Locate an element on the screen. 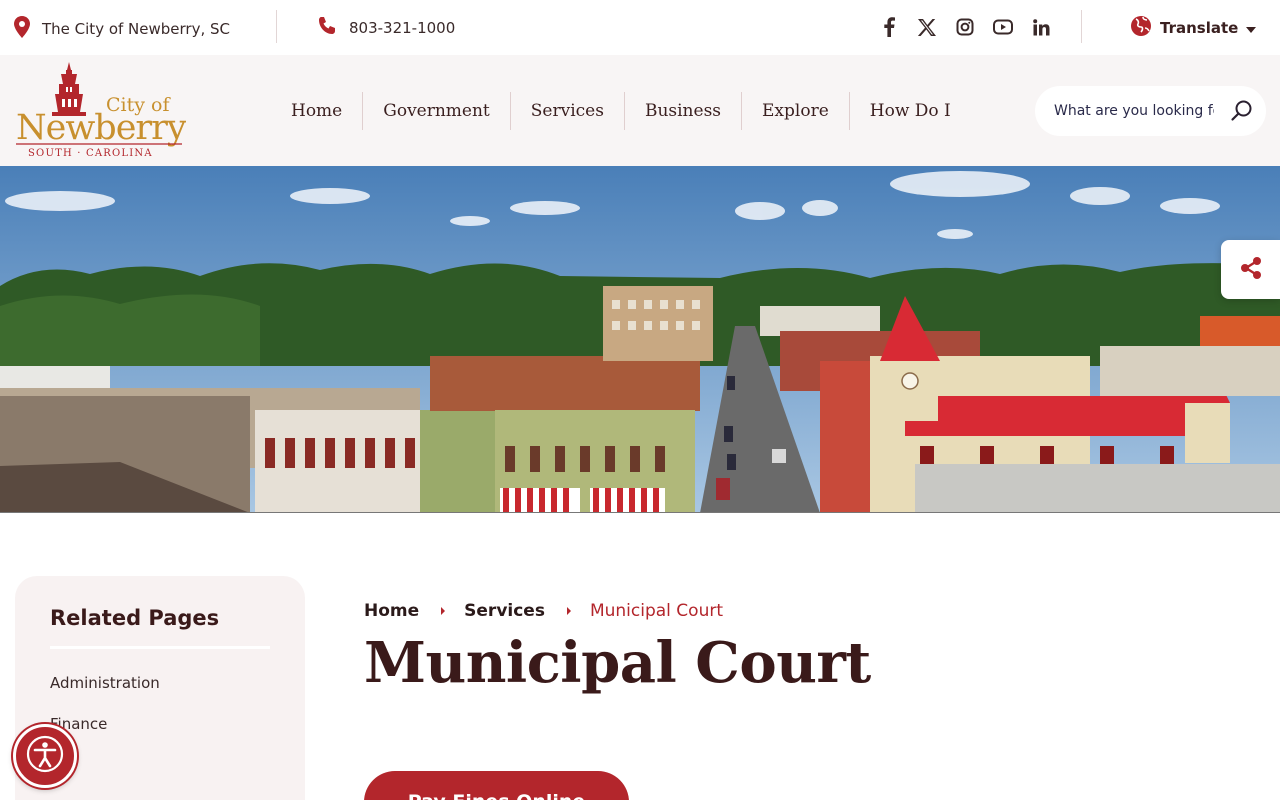 This screenshot has width=1280, height=800. social-links is located at coordinates (965, 27).